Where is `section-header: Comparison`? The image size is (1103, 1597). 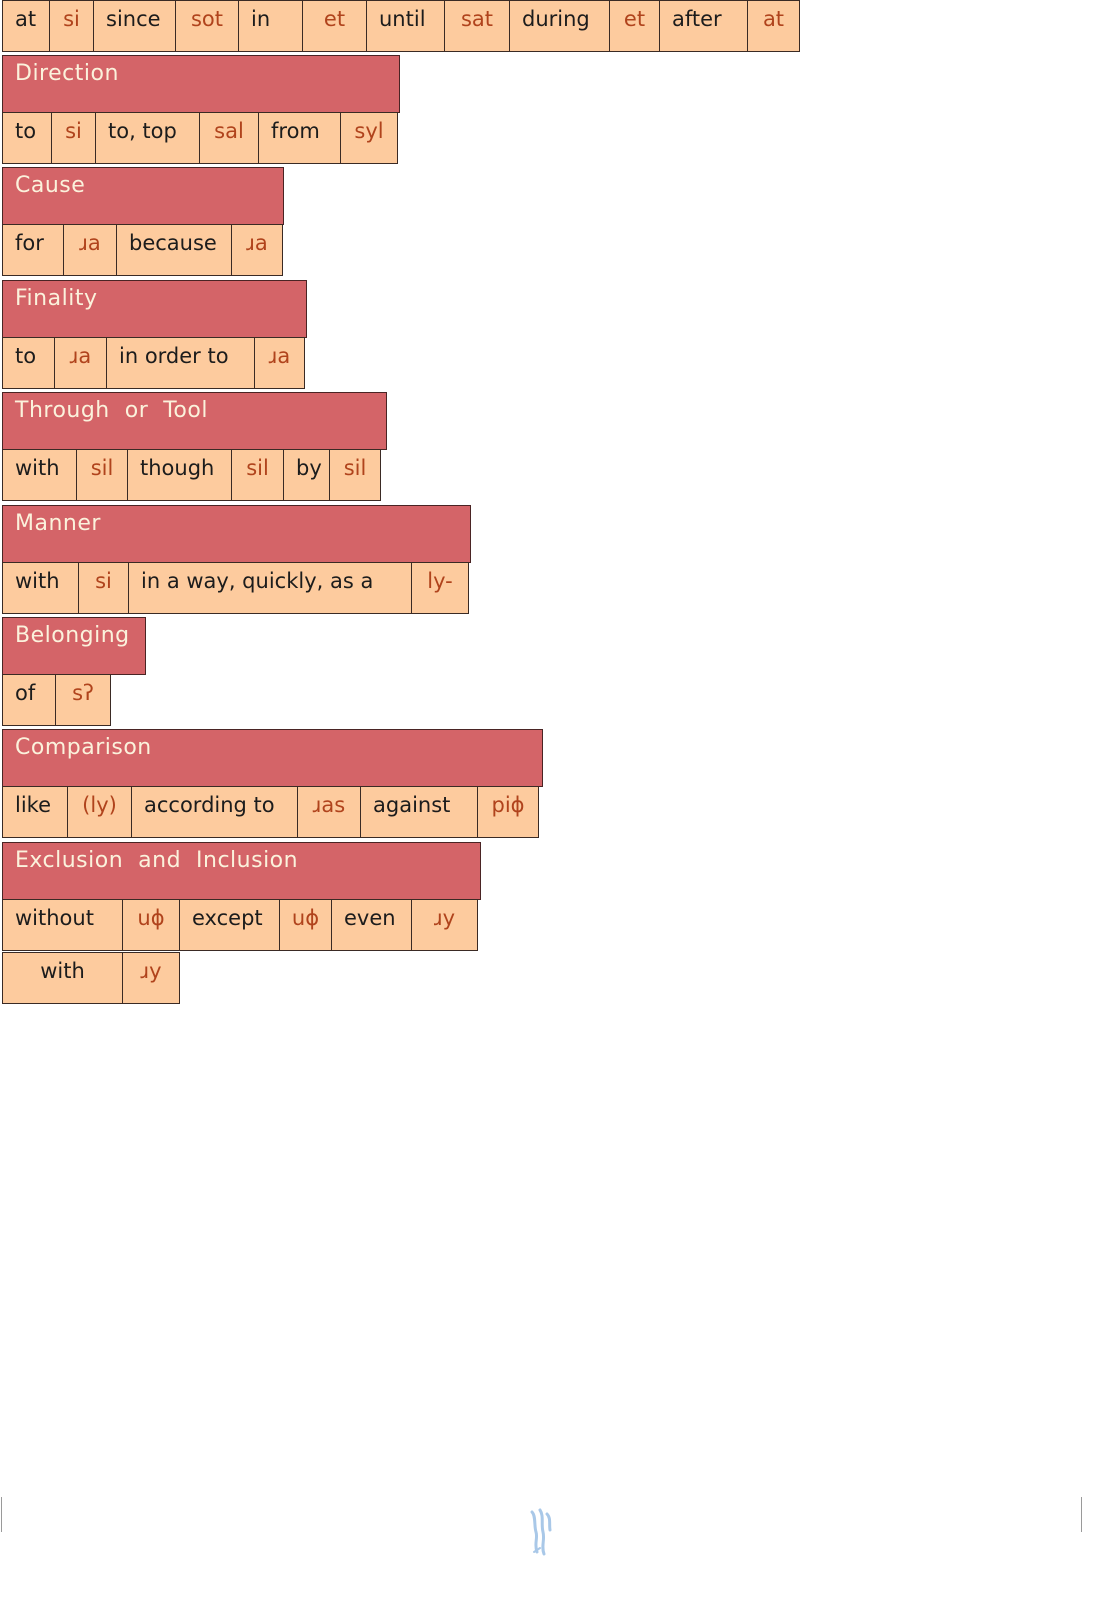 section-header: Comparison is located at coordinates (272, 758).